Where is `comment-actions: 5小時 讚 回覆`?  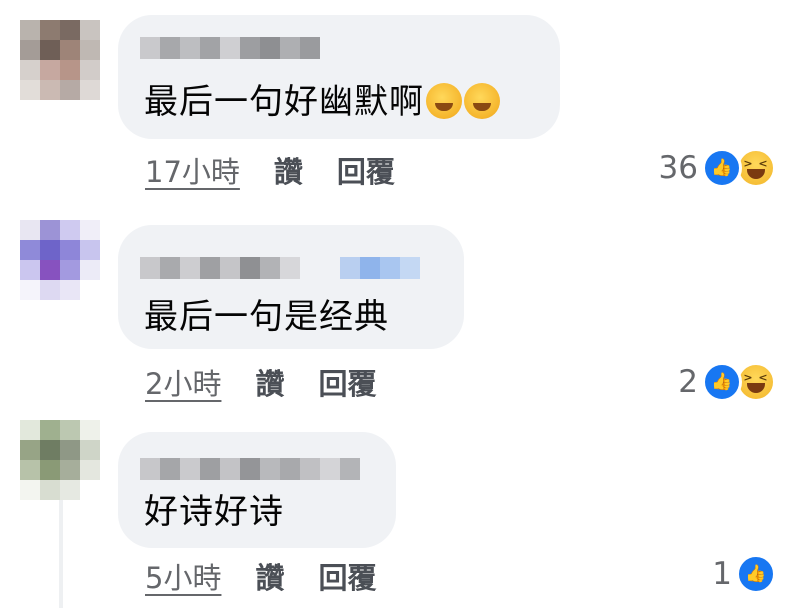
comment-actions: 5小時 讚 回覆 is located at coordinates (260, 576).